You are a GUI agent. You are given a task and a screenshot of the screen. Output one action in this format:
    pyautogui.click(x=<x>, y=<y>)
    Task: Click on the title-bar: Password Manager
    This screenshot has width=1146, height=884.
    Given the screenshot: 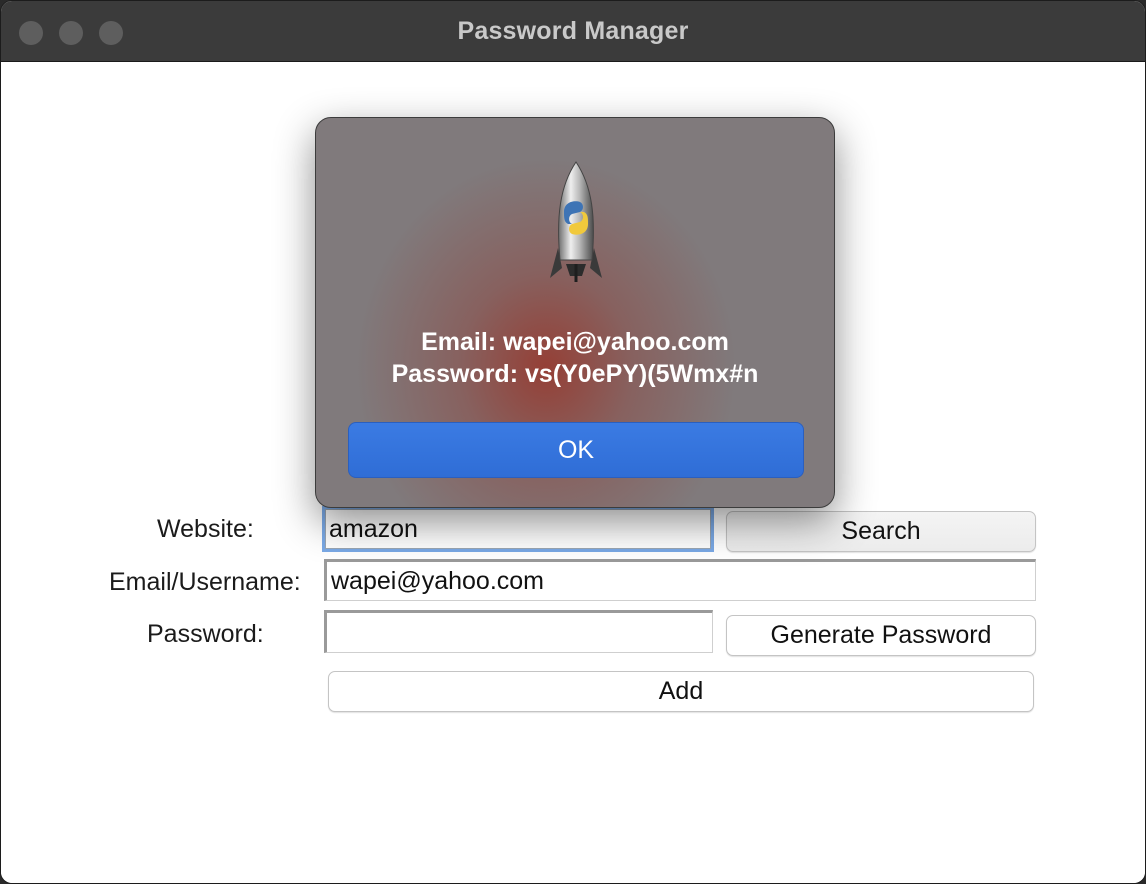 What is the action you would take?
    pyautogui.click(x=573, y=31)
    